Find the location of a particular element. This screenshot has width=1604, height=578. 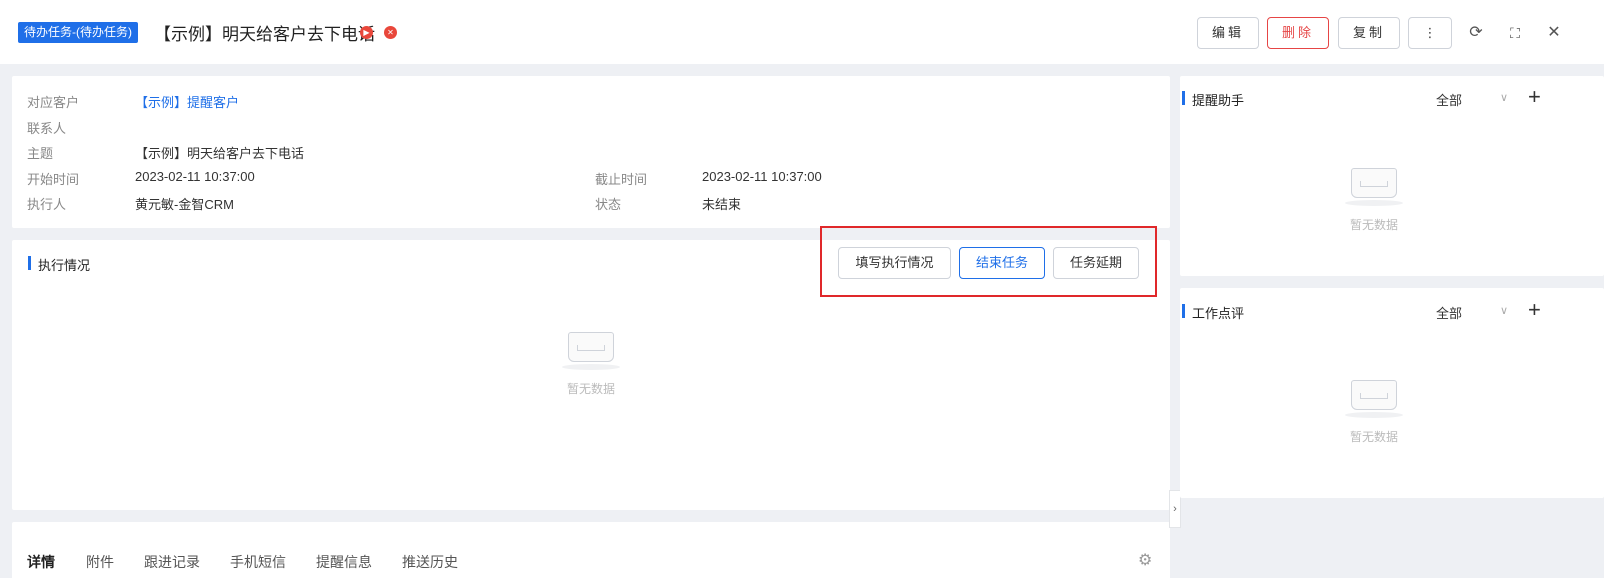

customer-label: 对应客户 is located at coordinates (53, 102).